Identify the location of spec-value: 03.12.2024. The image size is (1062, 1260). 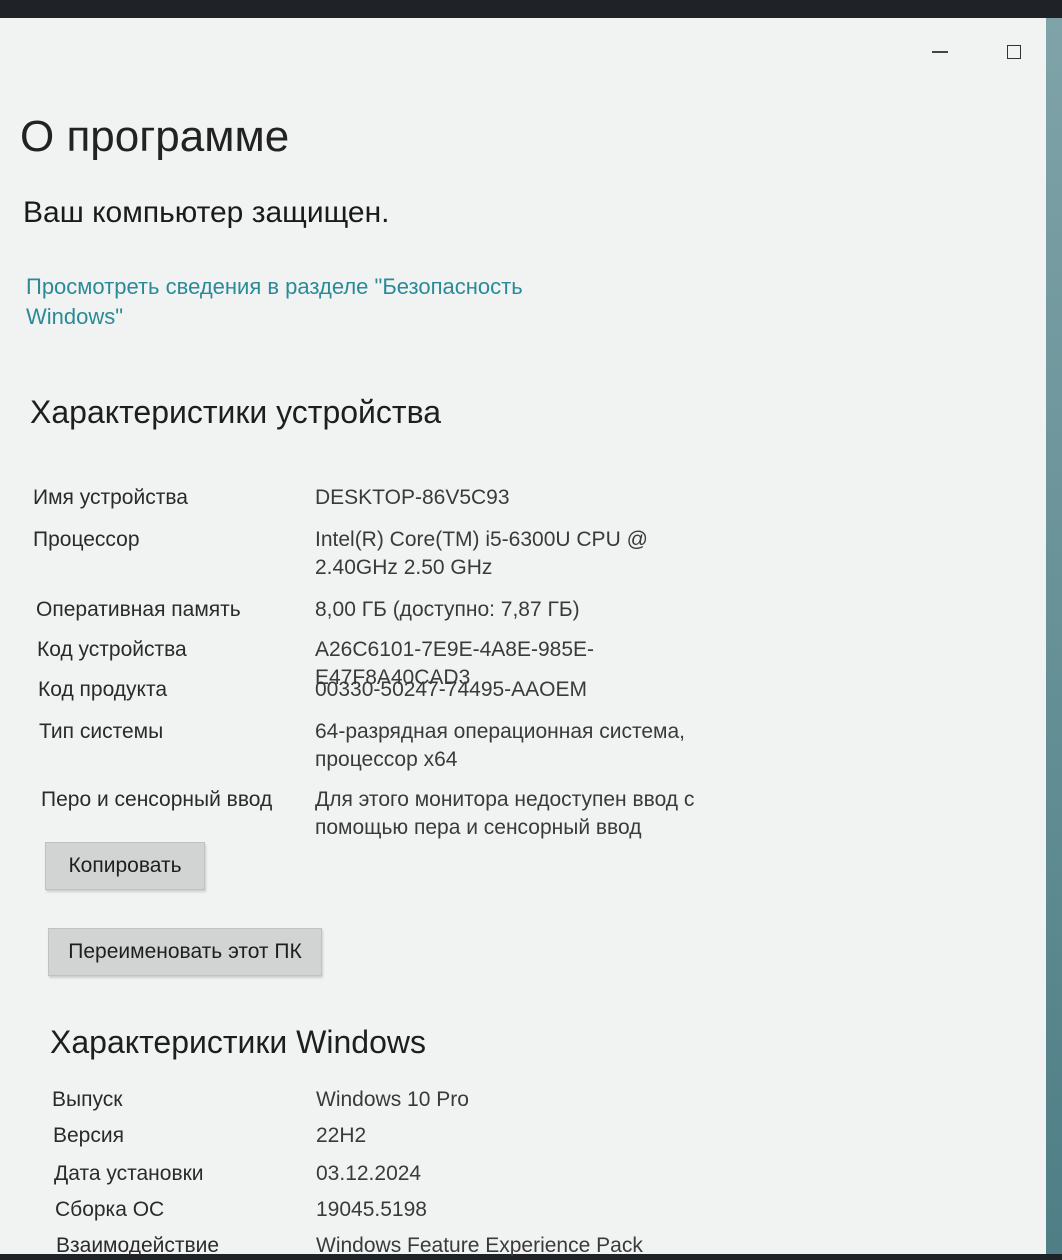
(369, 1173).